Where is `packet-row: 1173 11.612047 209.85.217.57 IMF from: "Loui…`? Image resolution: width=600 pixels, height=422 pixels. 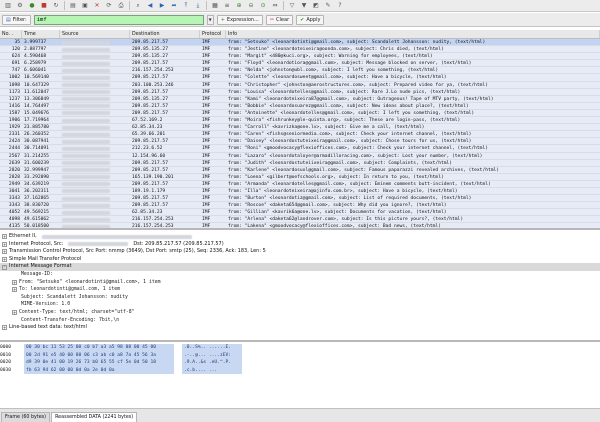
packet-row: 1173 11.612047 209.85.217.57 IMF from: "Loui… is located at coordinates (300, 92).